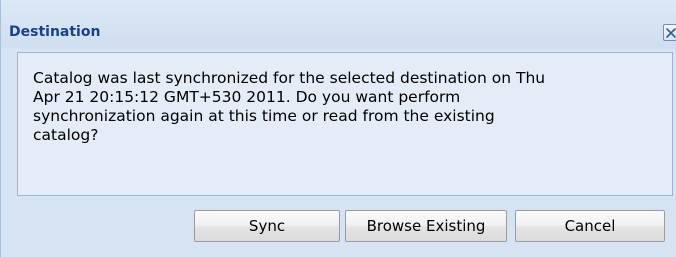  What do you see at coordinates (267, 226) in the screenshot?
I see `sync-button: Sync` at bounding box center [267, 226].